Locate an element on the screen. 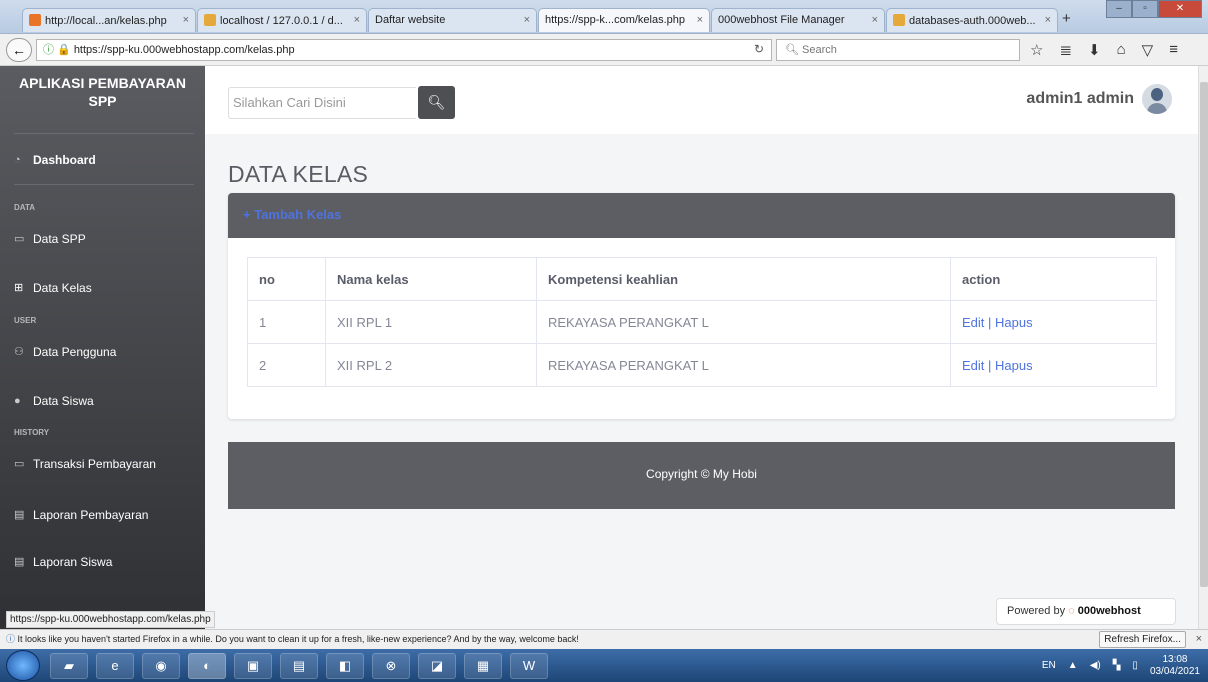 This screenshot has width=1208, height=682. money-bill-icon: ▭ is located at coordinates (19, 464).